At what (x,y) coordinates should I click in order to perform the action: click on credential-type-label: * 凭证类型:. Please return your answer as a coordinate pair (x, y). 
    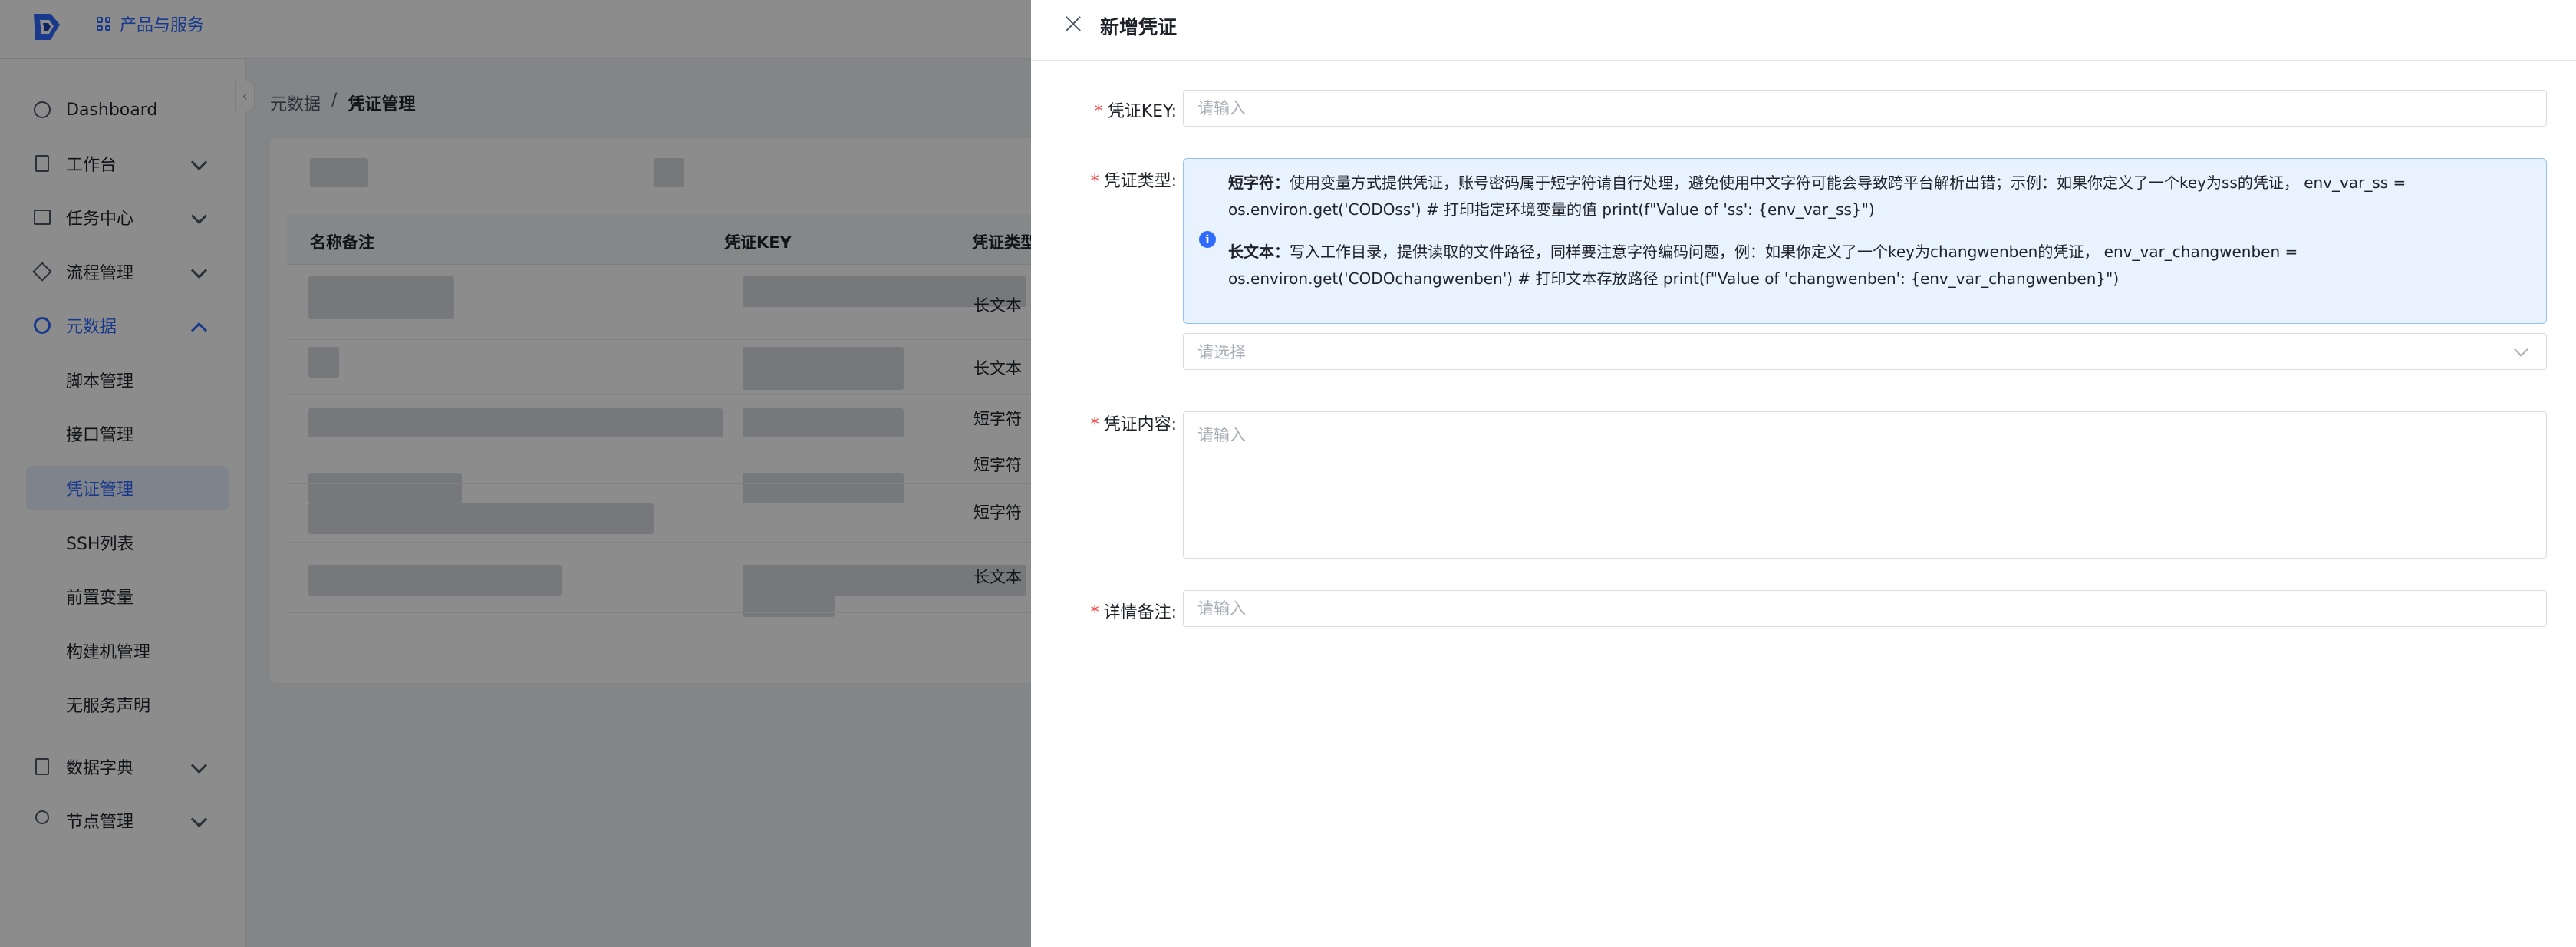
    Looking at the image, I should click on (1133, 182).